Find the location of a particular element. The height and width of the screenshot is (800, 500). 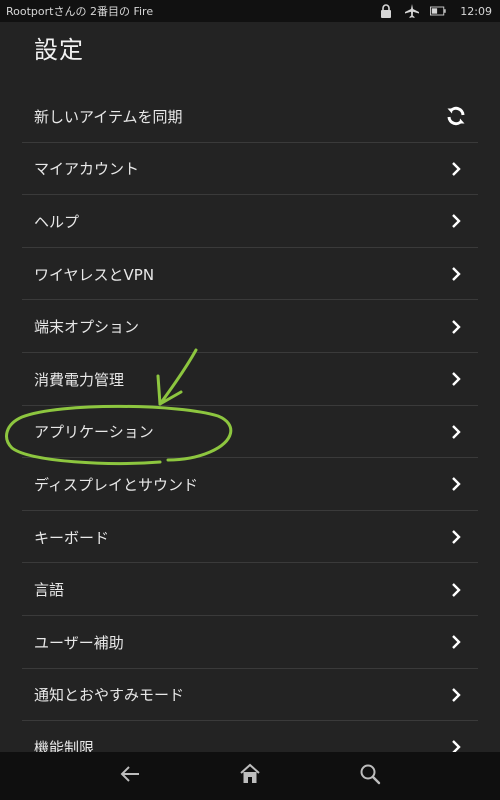

airplane-mode-icon is located at coordinates (412, 11).